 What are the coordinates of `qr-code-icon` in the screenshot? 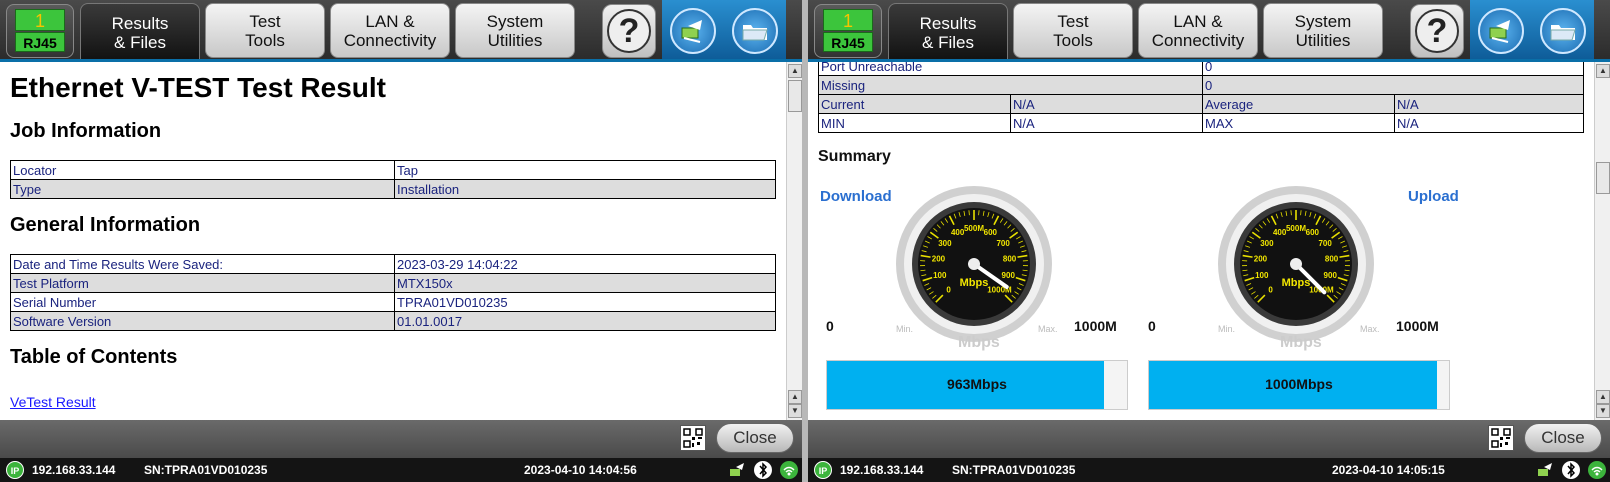 It's located at (693, 438).